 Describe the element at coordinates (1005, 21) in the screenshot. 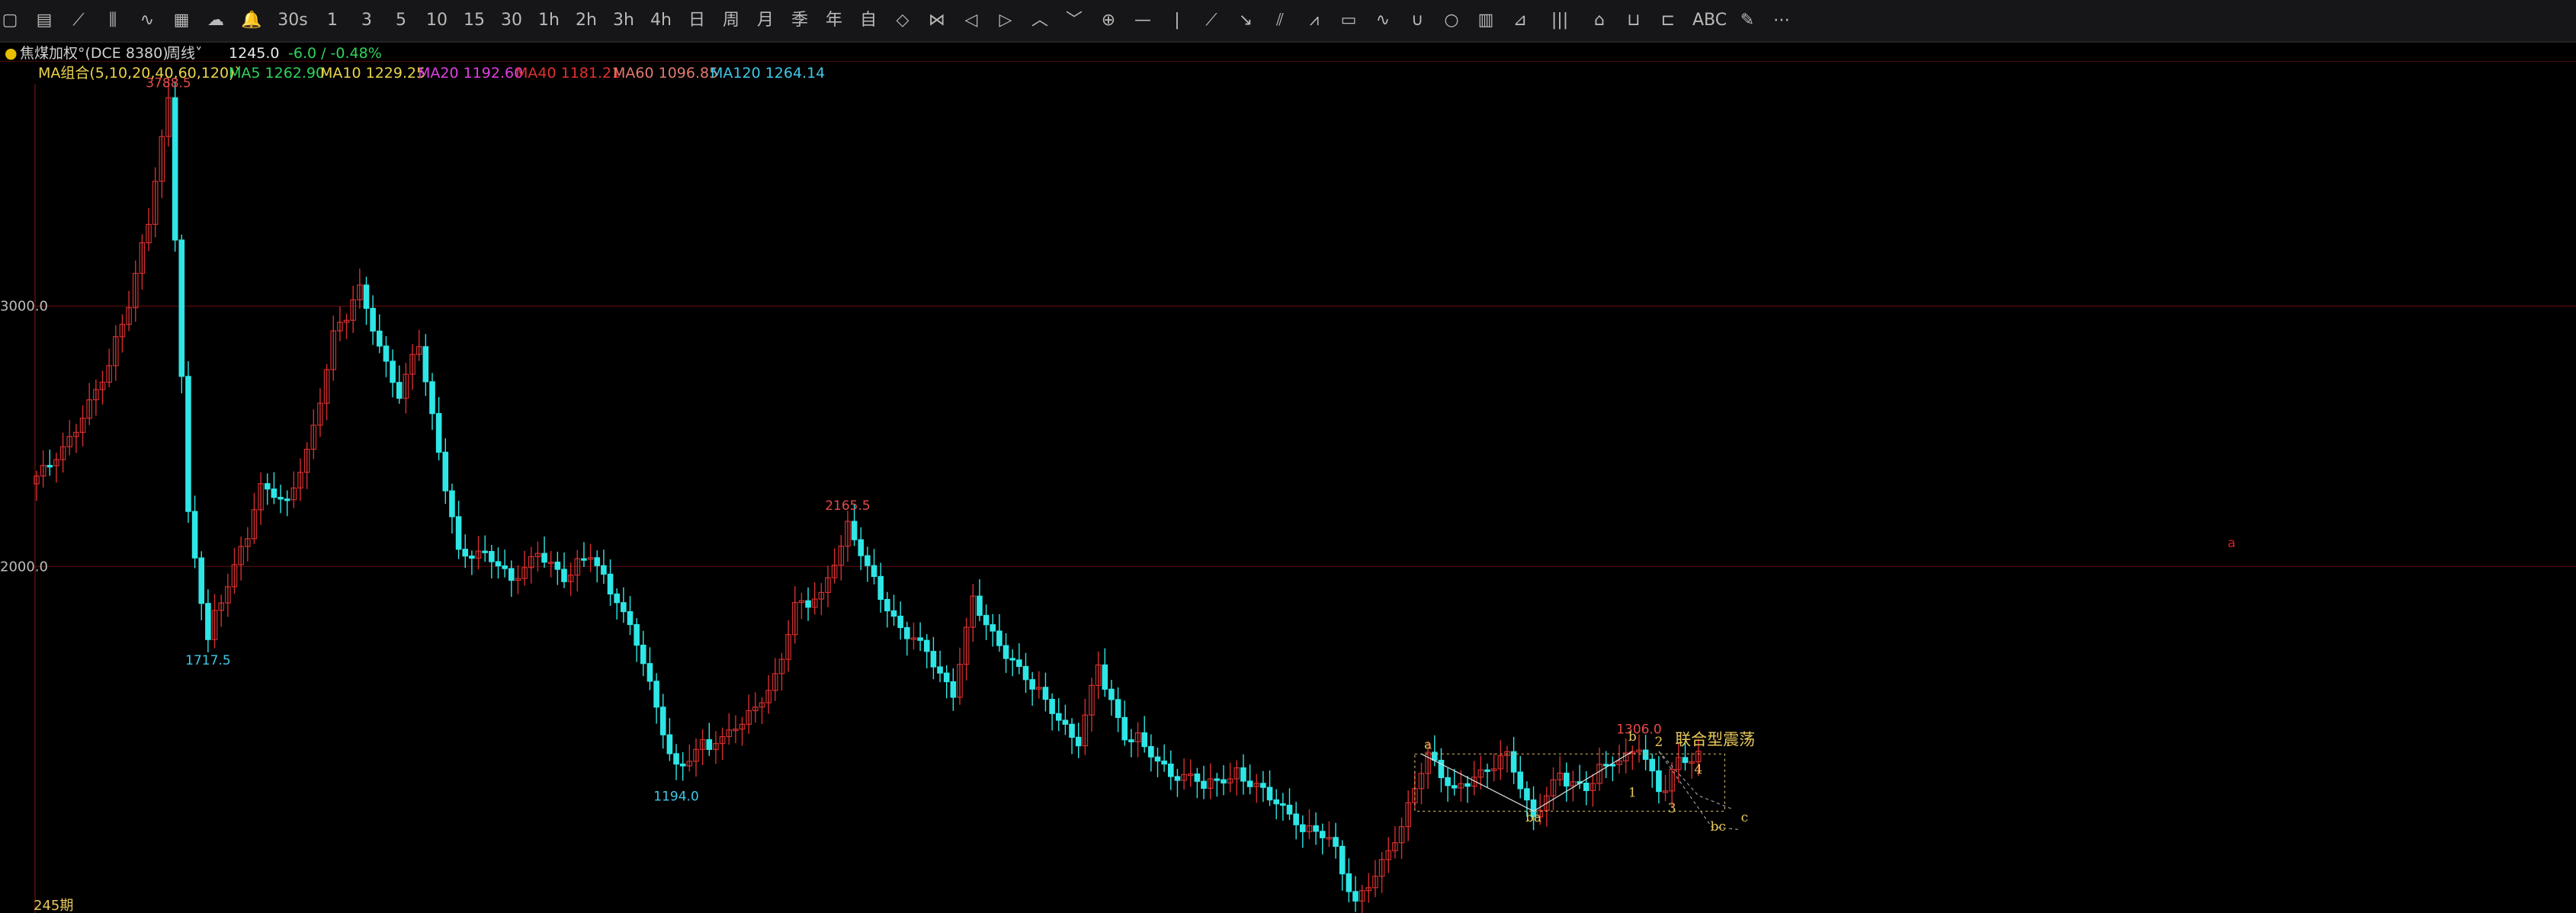

I see `arrow-right-icon: ▷` at that location.